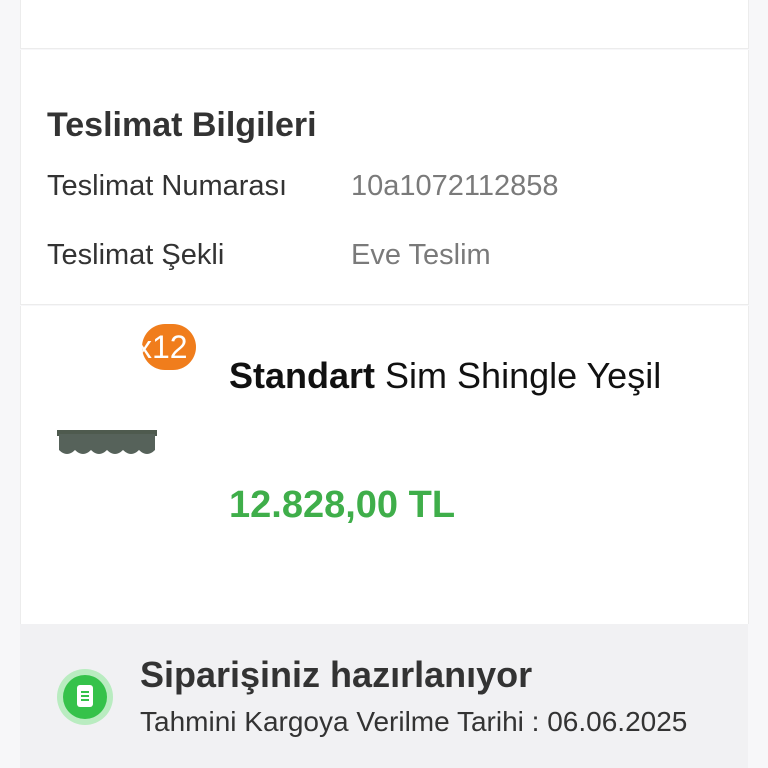  I want to click on delivery-info-title: Teslimat Bilgileri, so click(182, 125).